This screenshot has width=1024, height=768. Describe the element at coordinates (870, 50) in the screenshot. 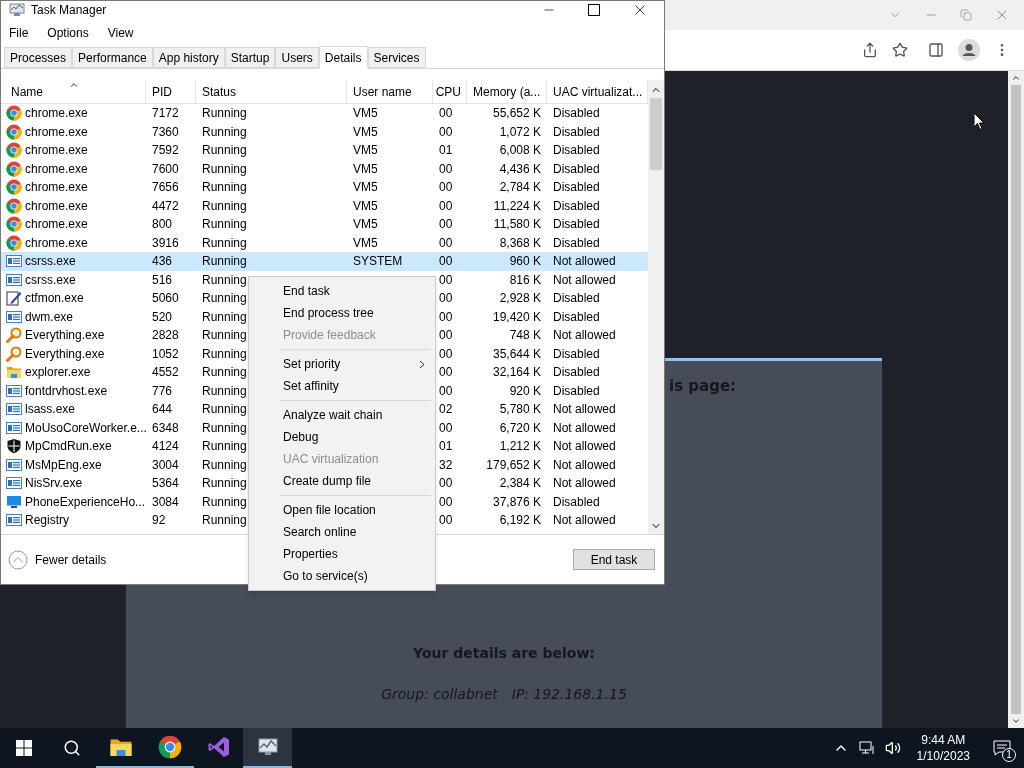

I see `share-icon` at that location.